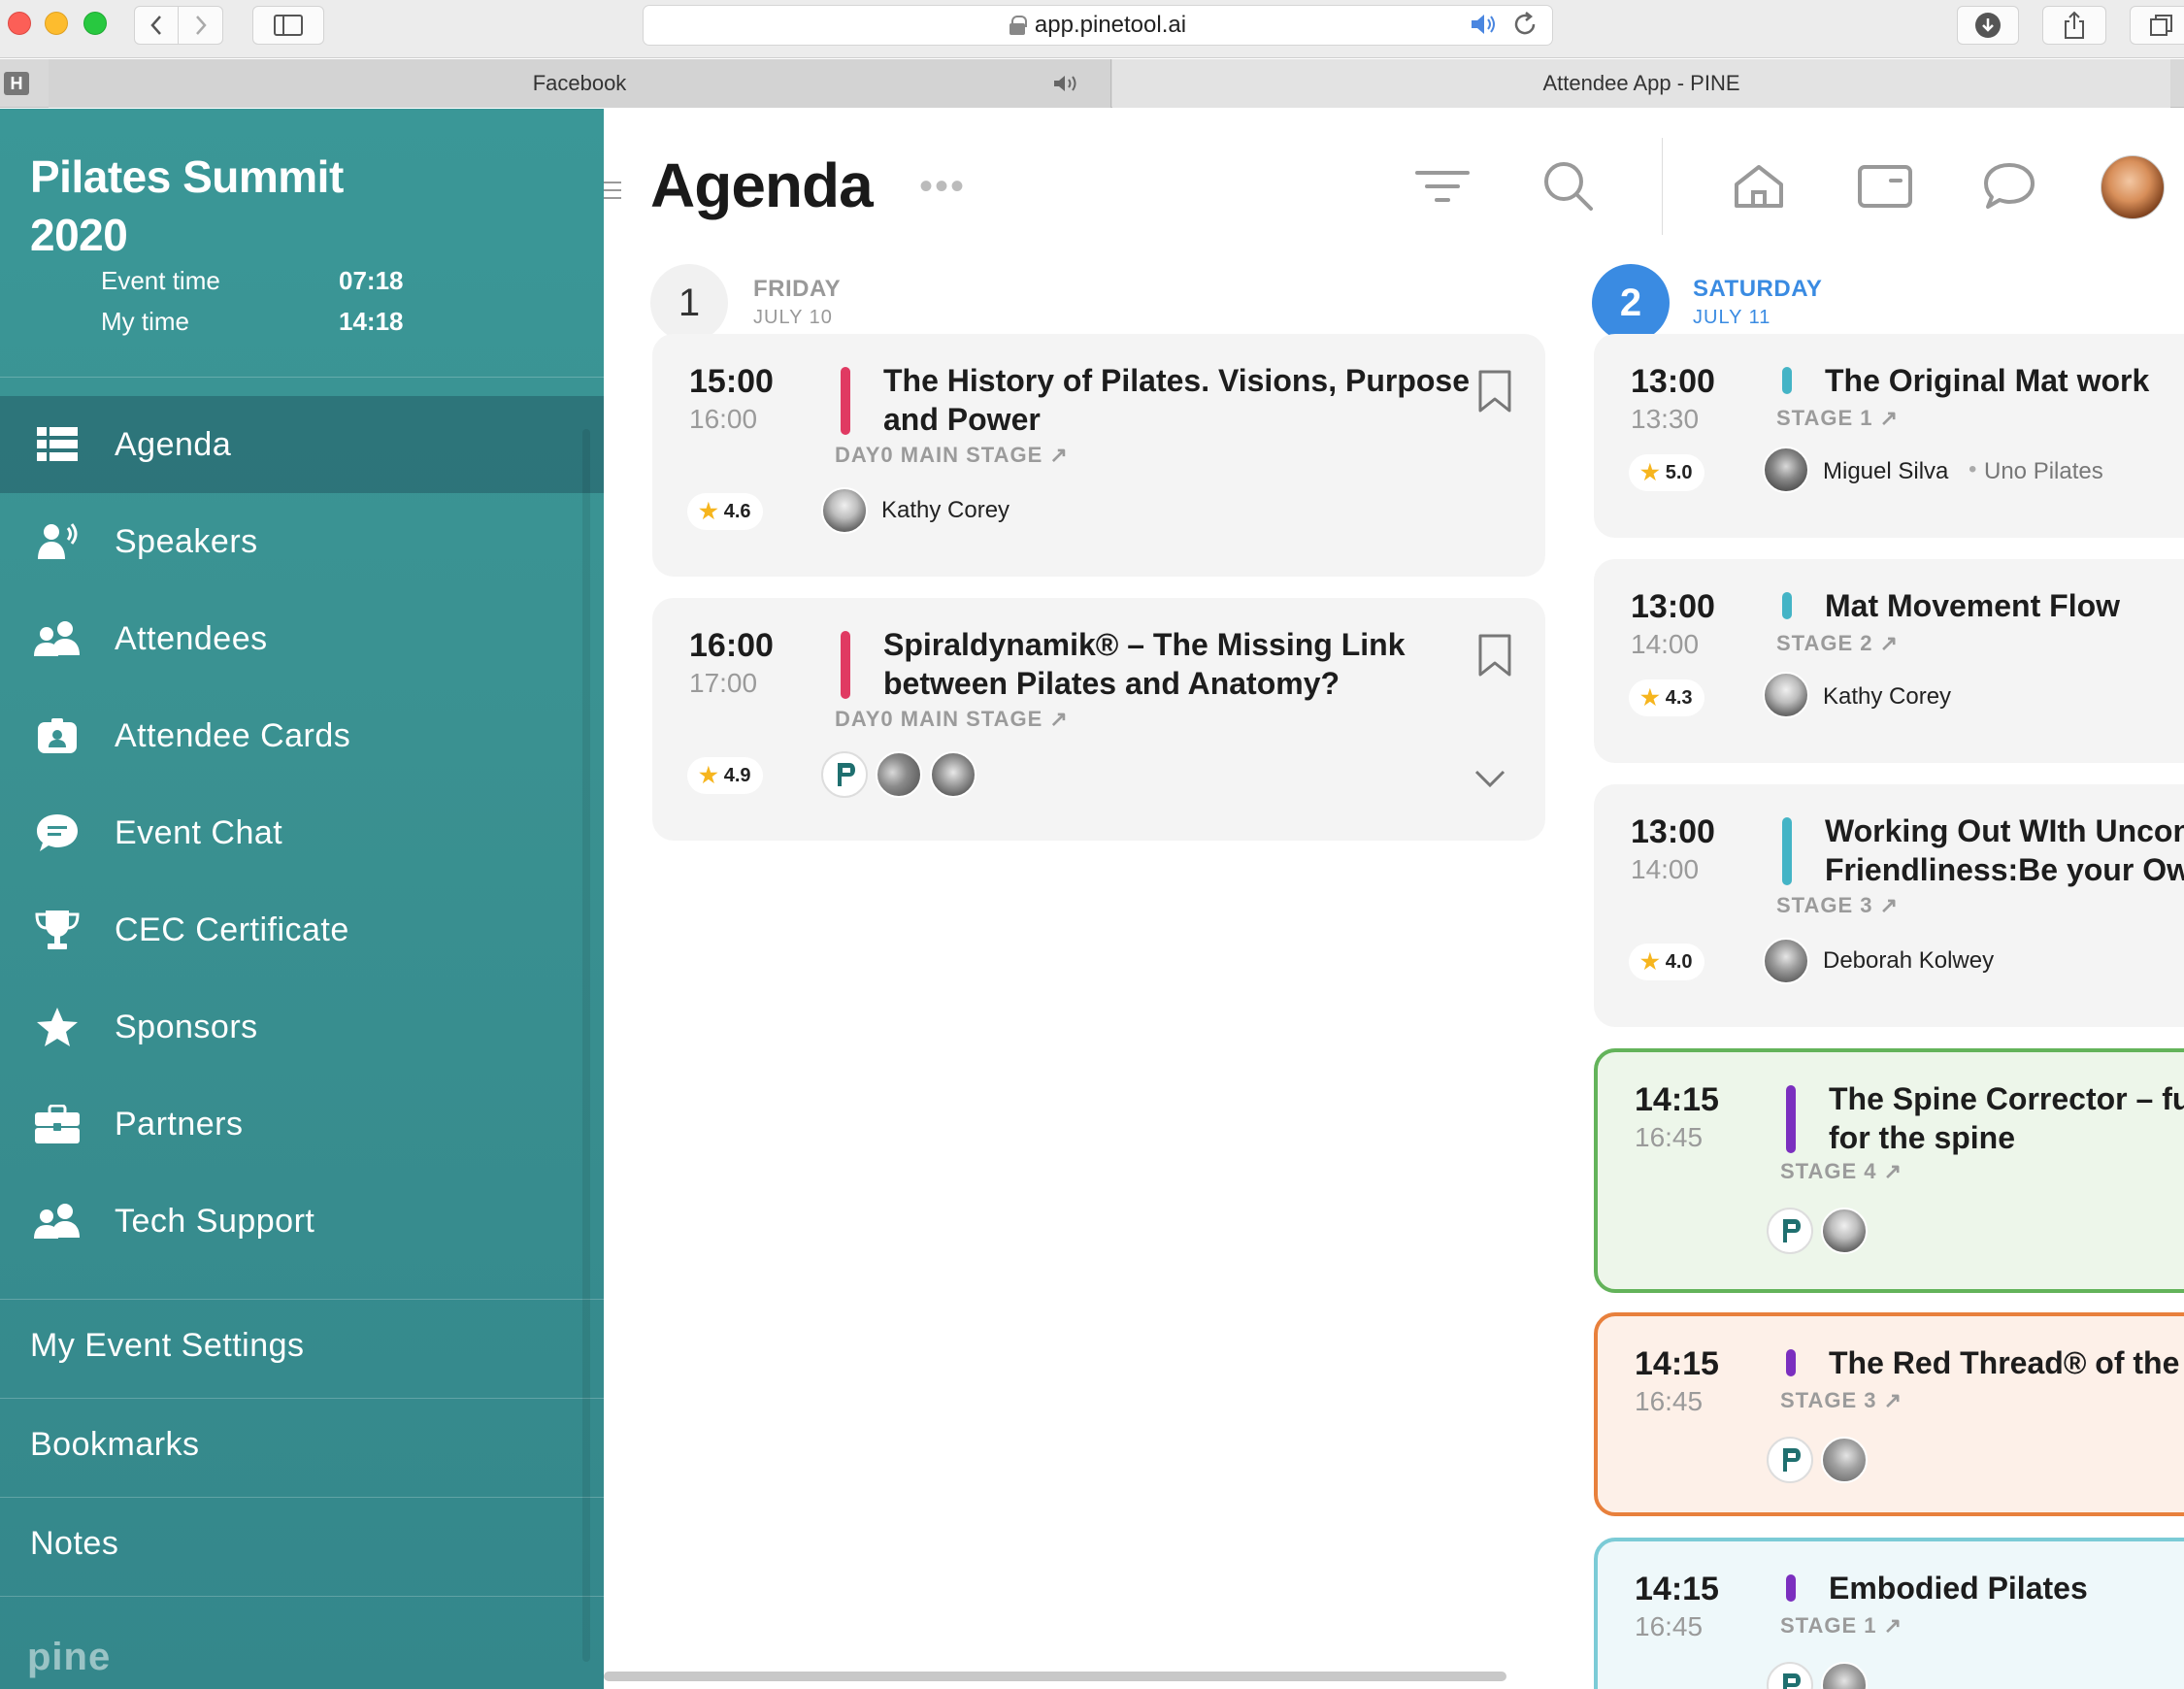  I want to click on tabs-overview-button, so click(2157, 25).